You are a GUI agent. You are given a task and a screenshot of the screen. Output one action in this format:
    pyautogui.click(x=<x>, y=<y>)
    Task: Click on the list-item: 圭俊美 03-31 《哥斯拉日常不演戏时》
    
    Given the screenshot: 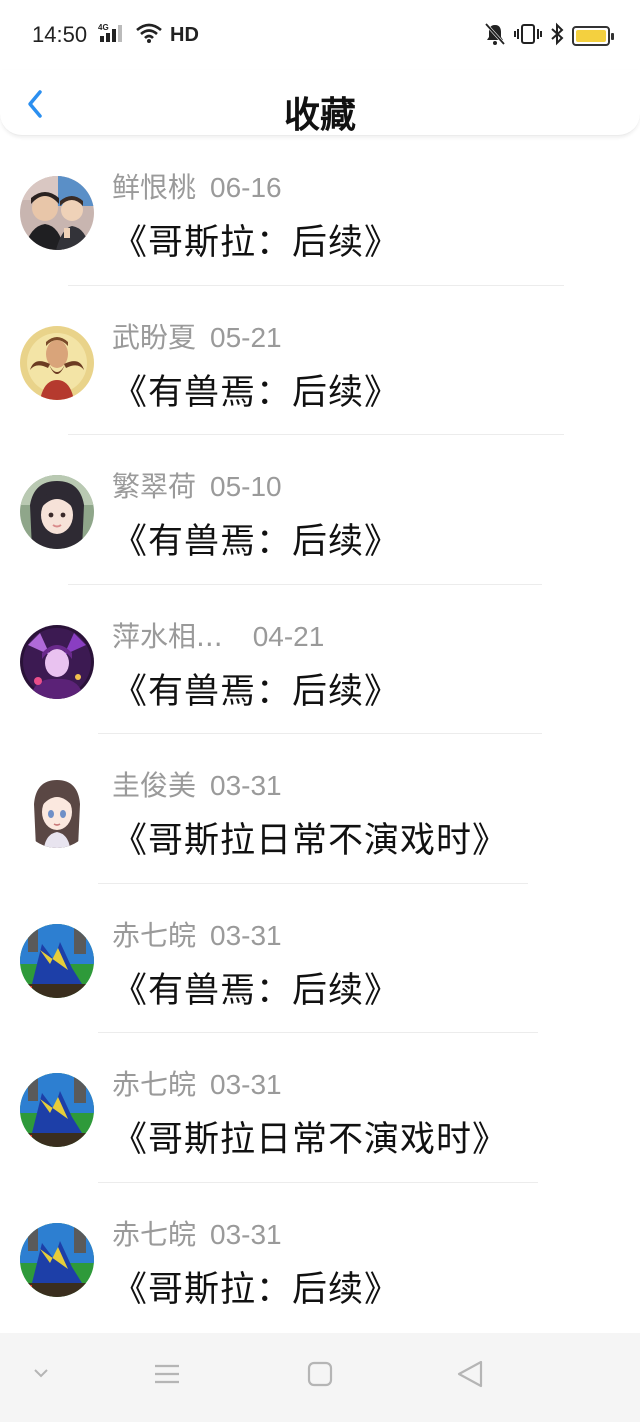 What is the action you would take?
    pyautogui.click(x=320, y=809)
    